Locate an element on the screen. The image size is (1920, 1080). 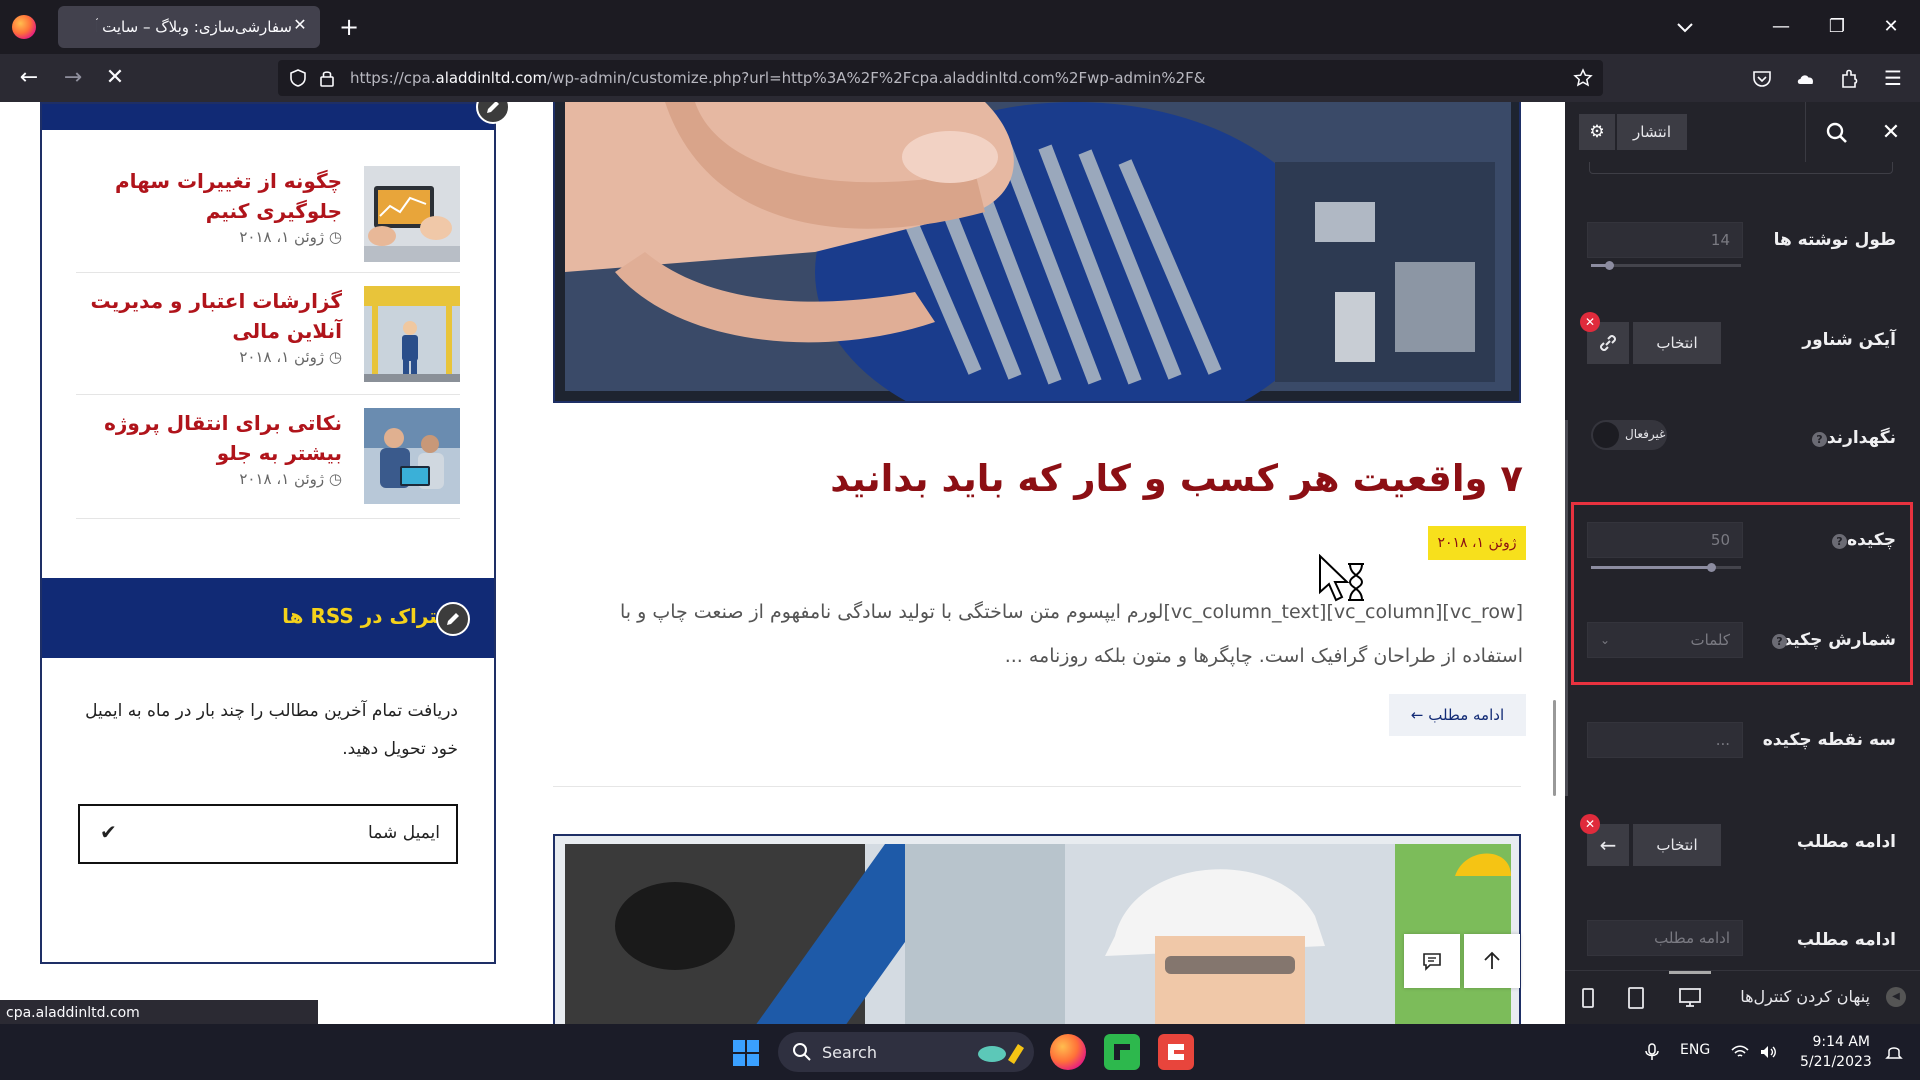
mobile-preview-icon is located at coordinates (1588, 998).